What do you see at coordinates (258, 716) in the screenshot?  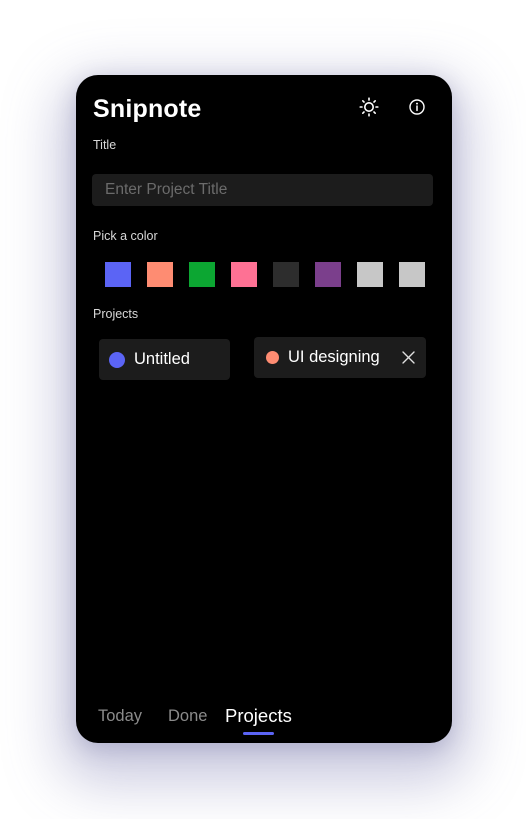 I see `tab-projects: Projects` at bounding box center [258, 716].